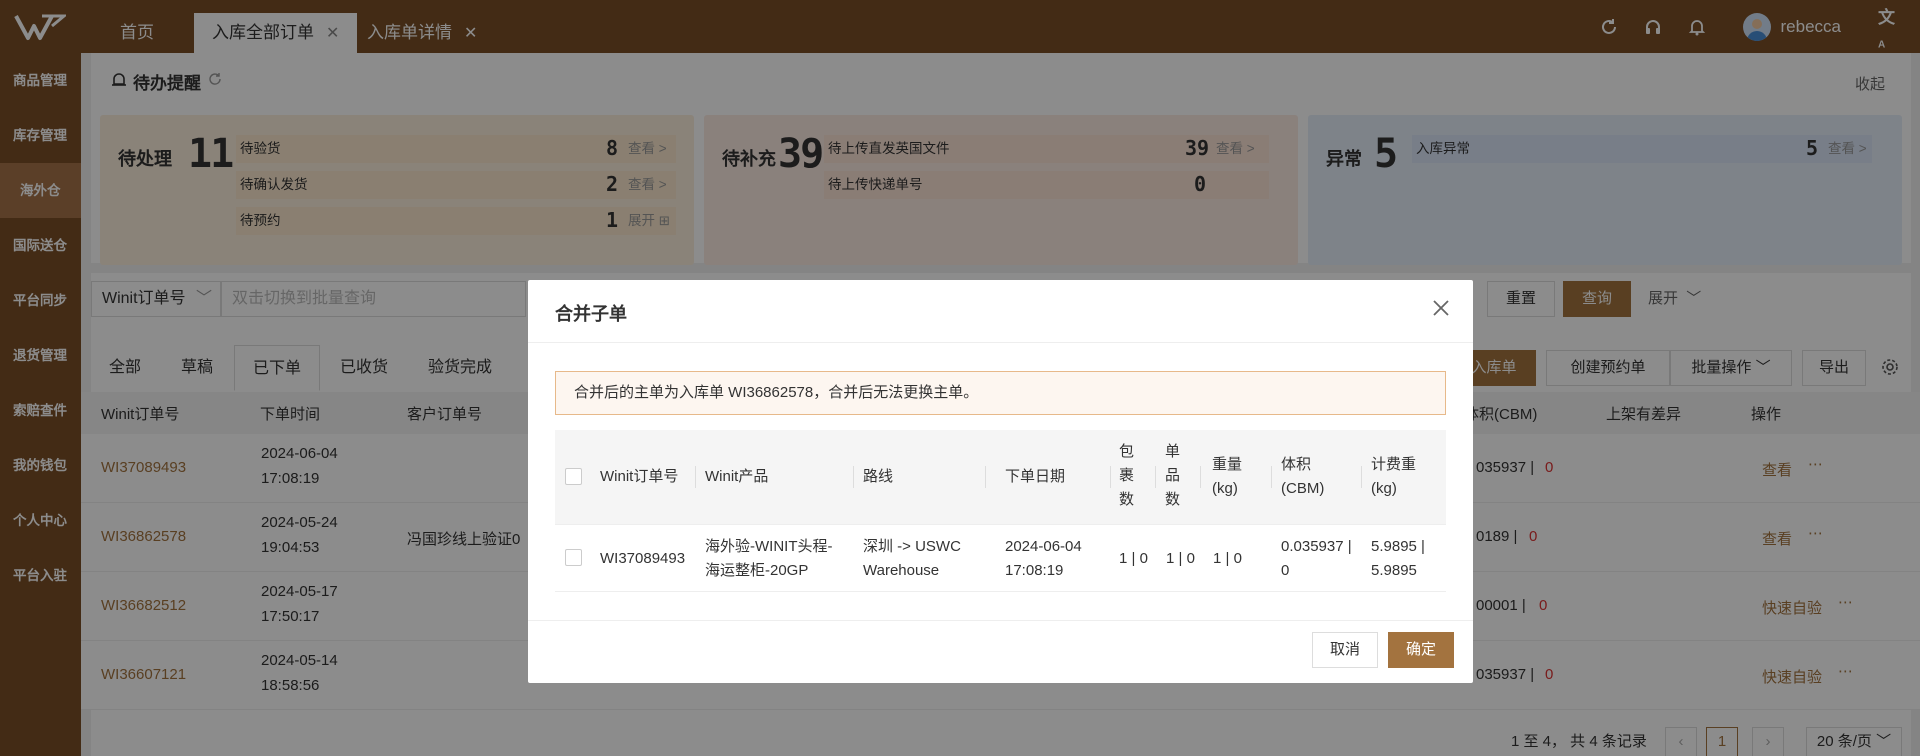 The height and width of the screenshot is (756, 1920). Describe the element at coordinates (878, 476) in the screenshot. I see `column-header: 路线` at that location.